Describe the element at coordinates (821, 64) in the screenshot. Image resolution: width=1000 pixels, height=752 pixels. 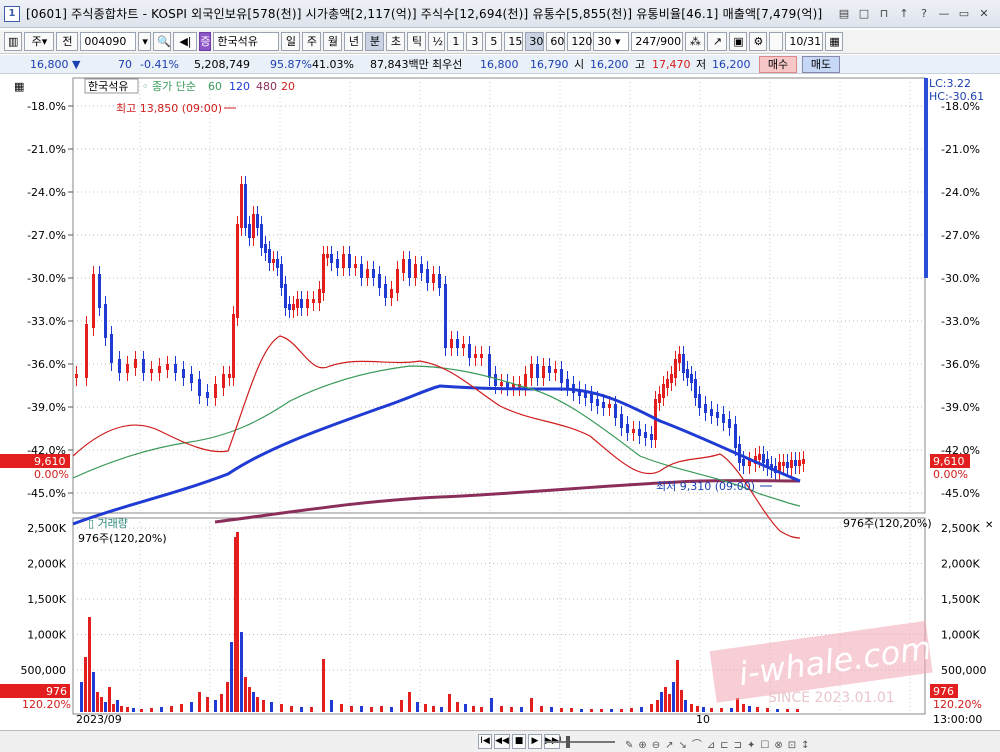
I see `sell-button: 매도` at that location.